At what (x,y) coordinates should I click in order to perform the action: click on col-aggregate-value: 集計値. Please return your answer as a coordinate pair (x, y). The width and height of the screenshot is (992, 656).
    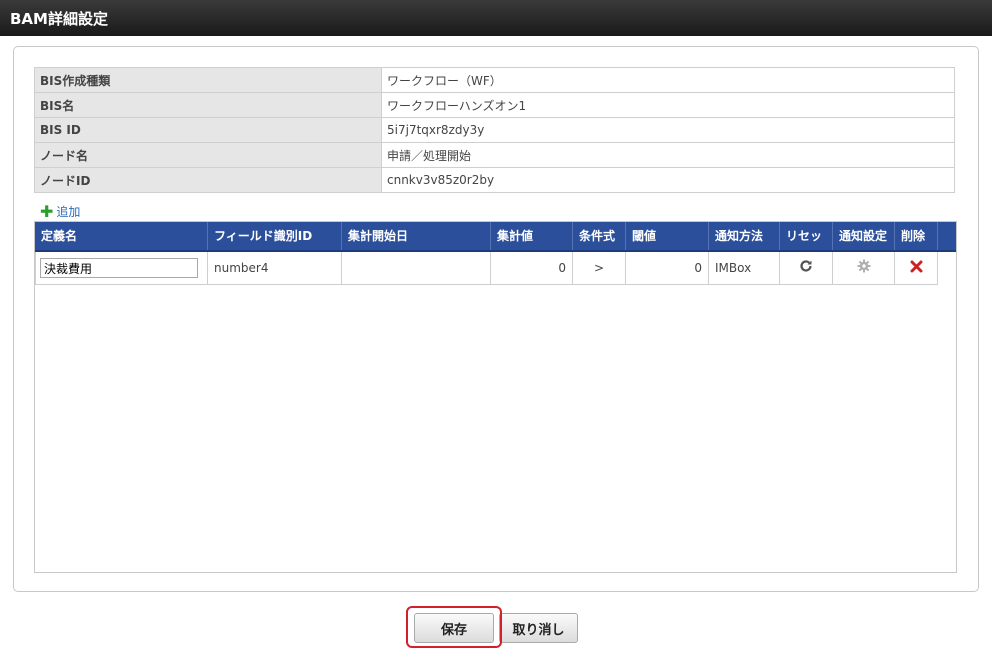
    Looking at the image, I should click on (532, 236).